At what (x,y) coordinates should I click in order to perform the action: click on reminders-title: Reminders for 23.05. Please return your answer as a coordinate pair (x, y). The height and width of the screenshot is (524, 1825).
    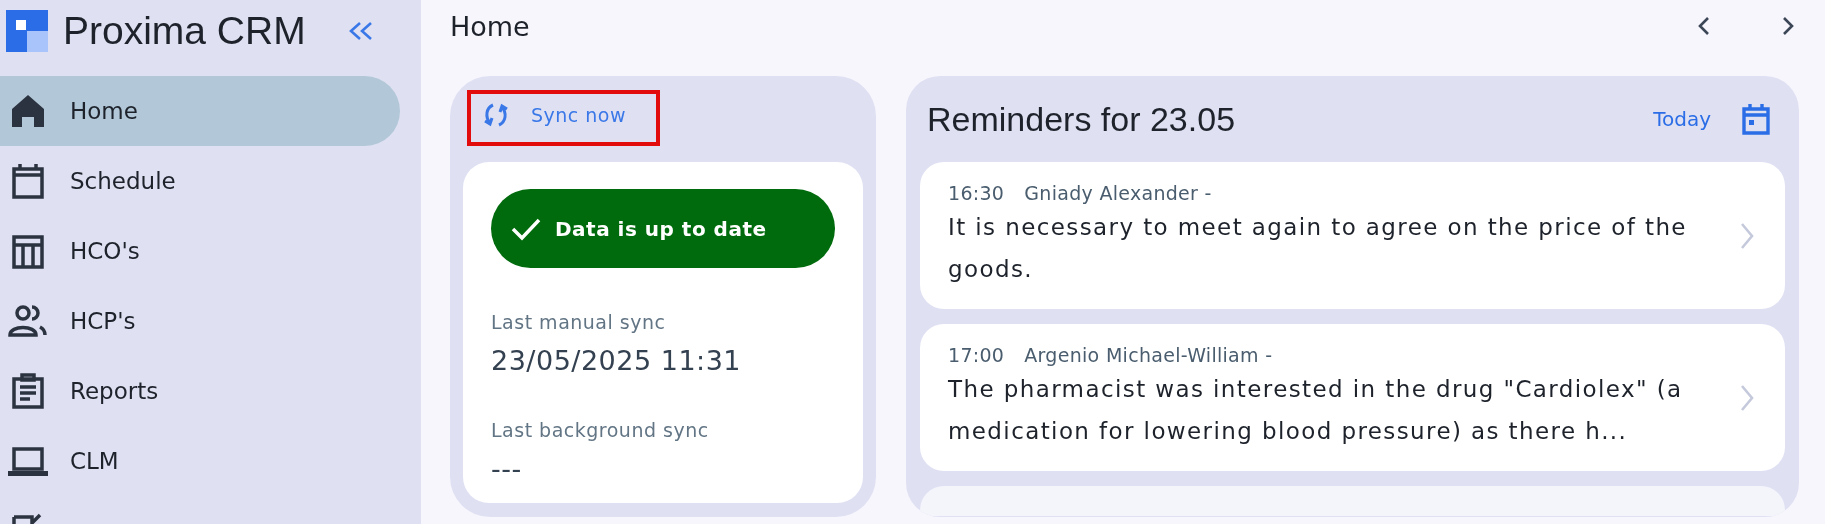
    Looking at the image, I should click on (1082, 119).